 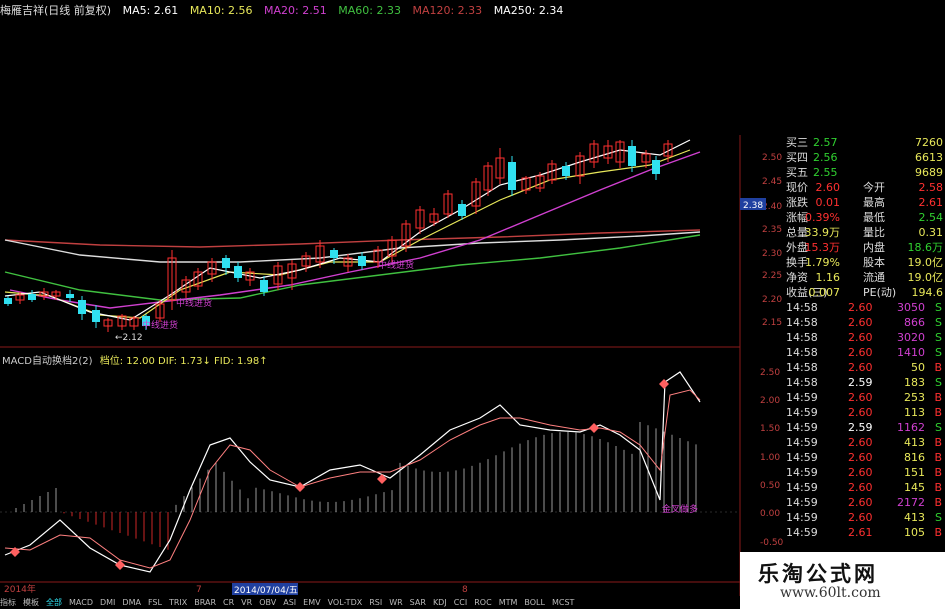 I want to click on stat-value: 0.39%, so click(x=822, y=217).